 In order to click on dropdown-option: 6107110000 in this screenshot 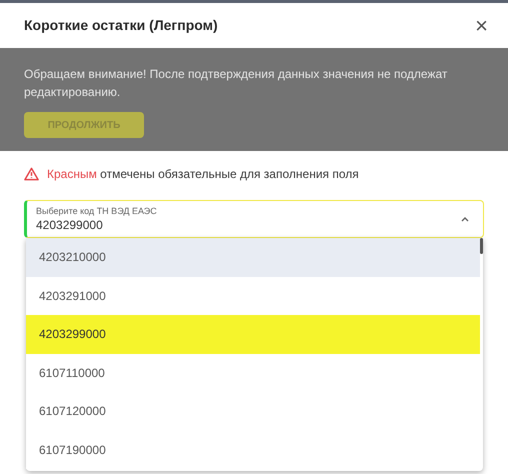, I will do `click(253, 373)`.